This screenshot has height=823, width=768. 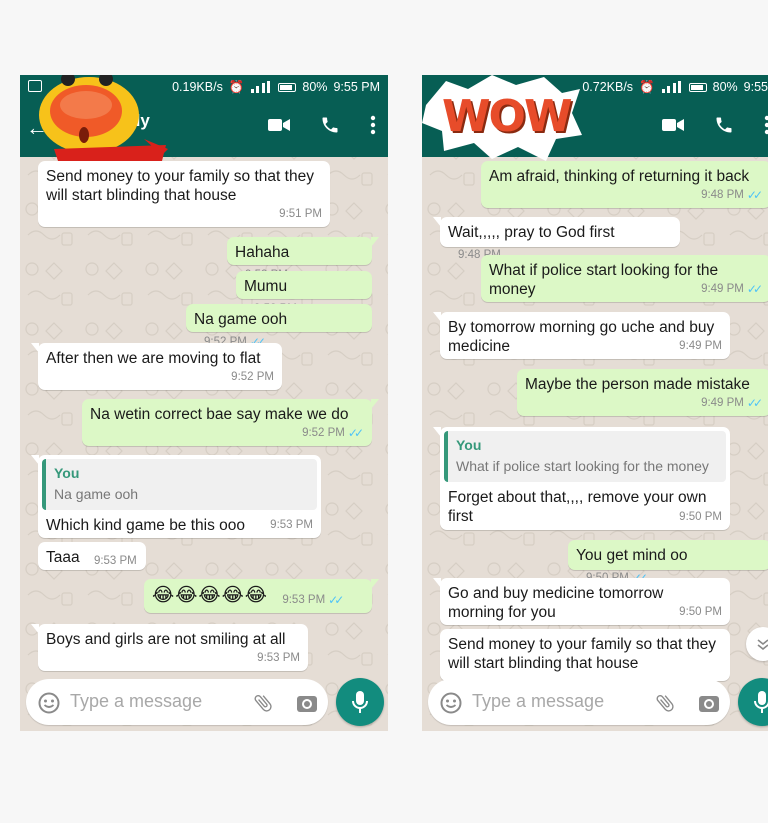 I want to click on scroll-down-button, so click(x=757, y=644).